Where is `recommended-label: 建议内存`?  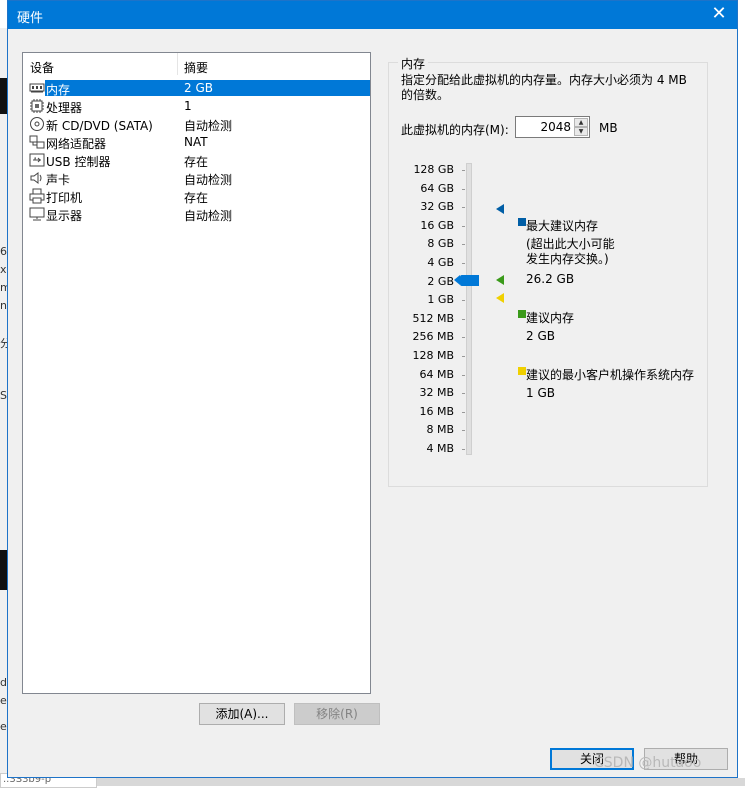
recommended-label: 建议内存 is located at coordinates (550, 318).